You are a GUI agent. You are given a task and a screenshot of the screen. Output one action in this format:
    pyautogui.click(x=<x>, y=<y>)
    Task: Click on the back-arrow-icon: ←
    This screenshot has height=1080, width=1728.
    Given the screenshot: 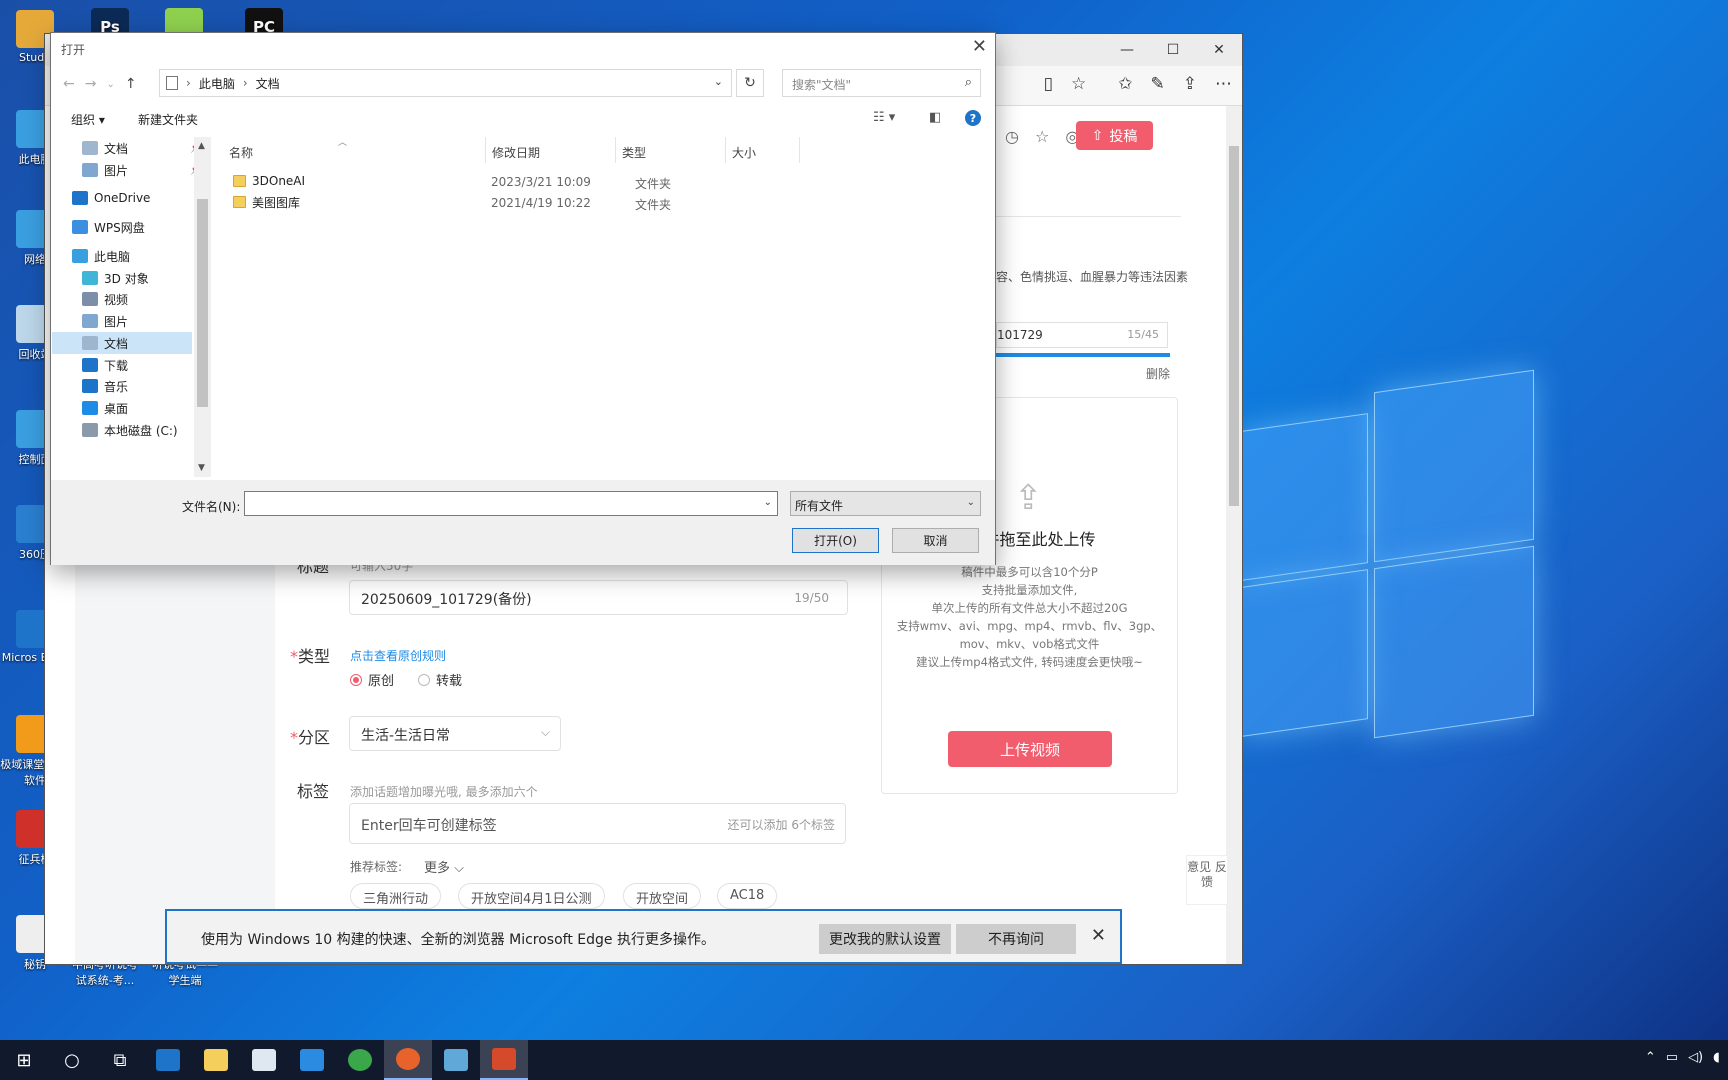 What is the action you would take?
    pyautogui.click(x=69, y=84)
    